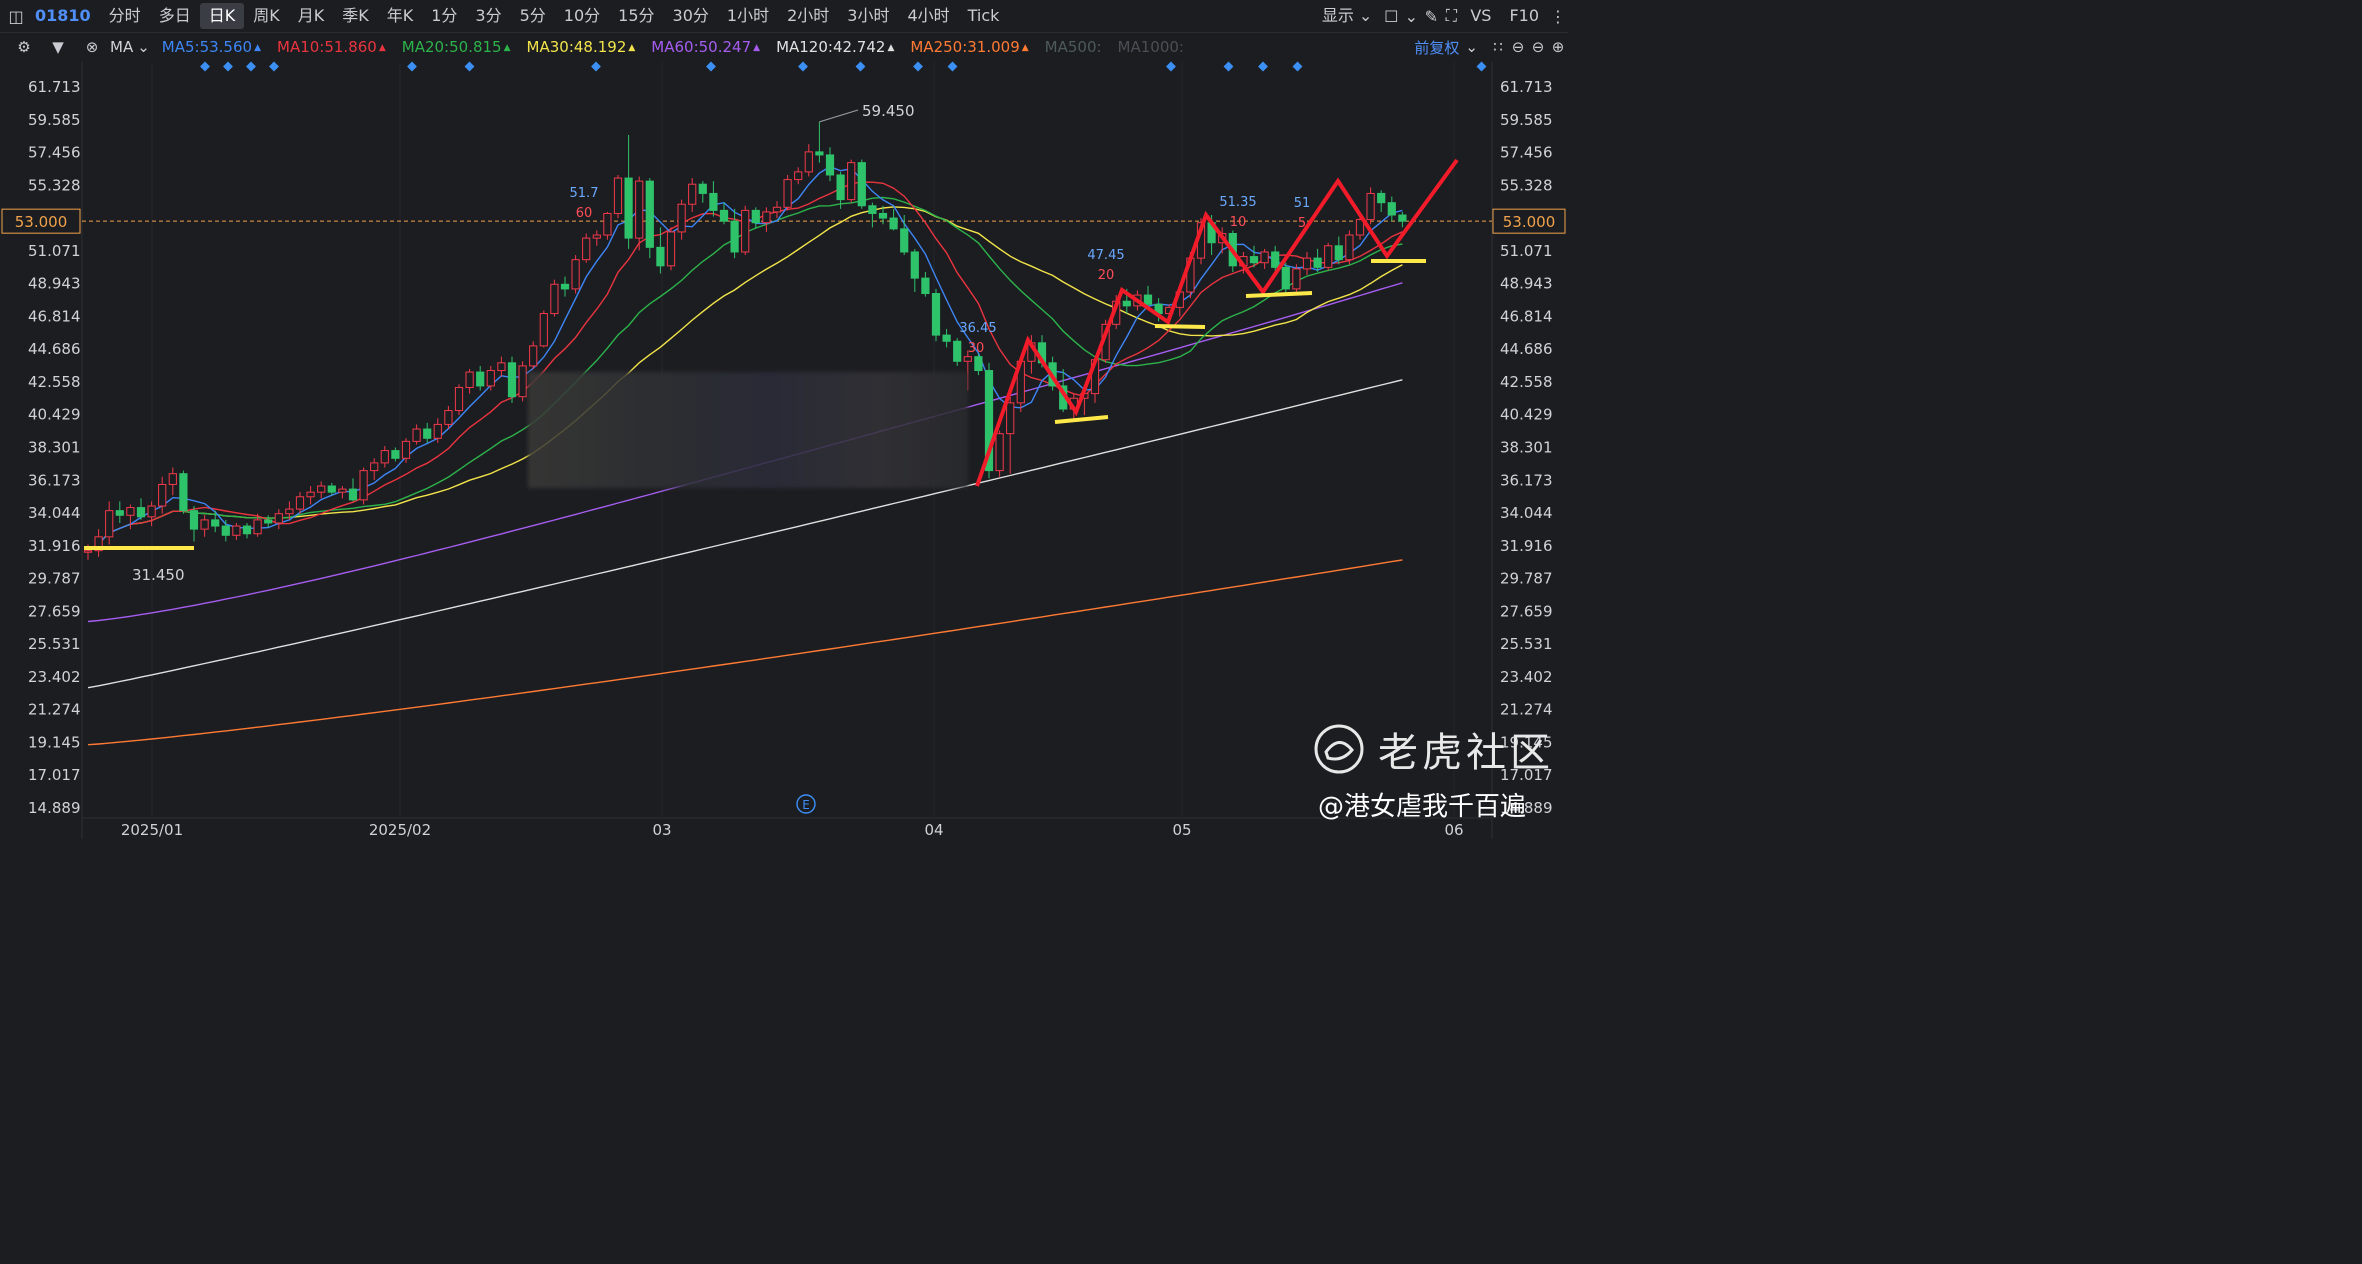  What do you see at coordinates (1498, 47) in the screenshot?
I see `scale-icon: ∷` at bounding box center [1498, 47].